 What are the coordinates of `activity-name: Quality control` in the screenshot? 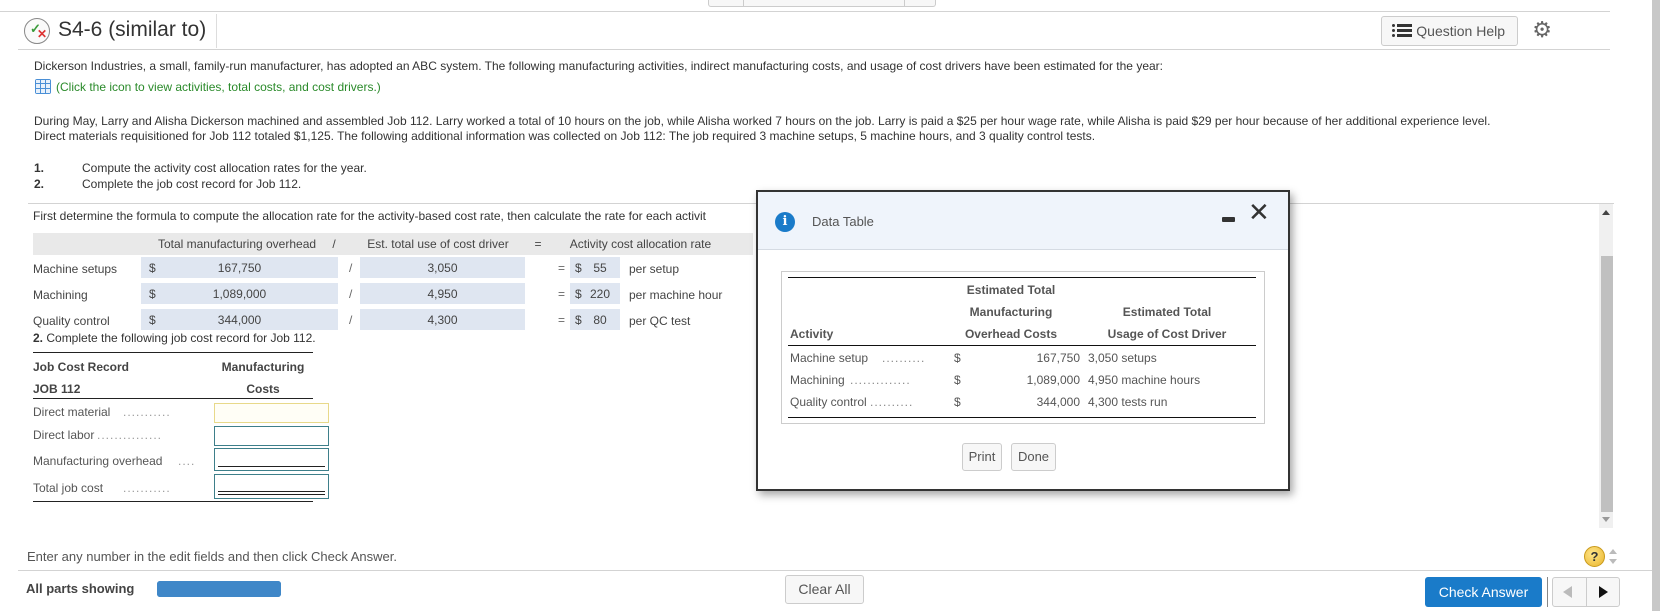 It's located at (828, 402).